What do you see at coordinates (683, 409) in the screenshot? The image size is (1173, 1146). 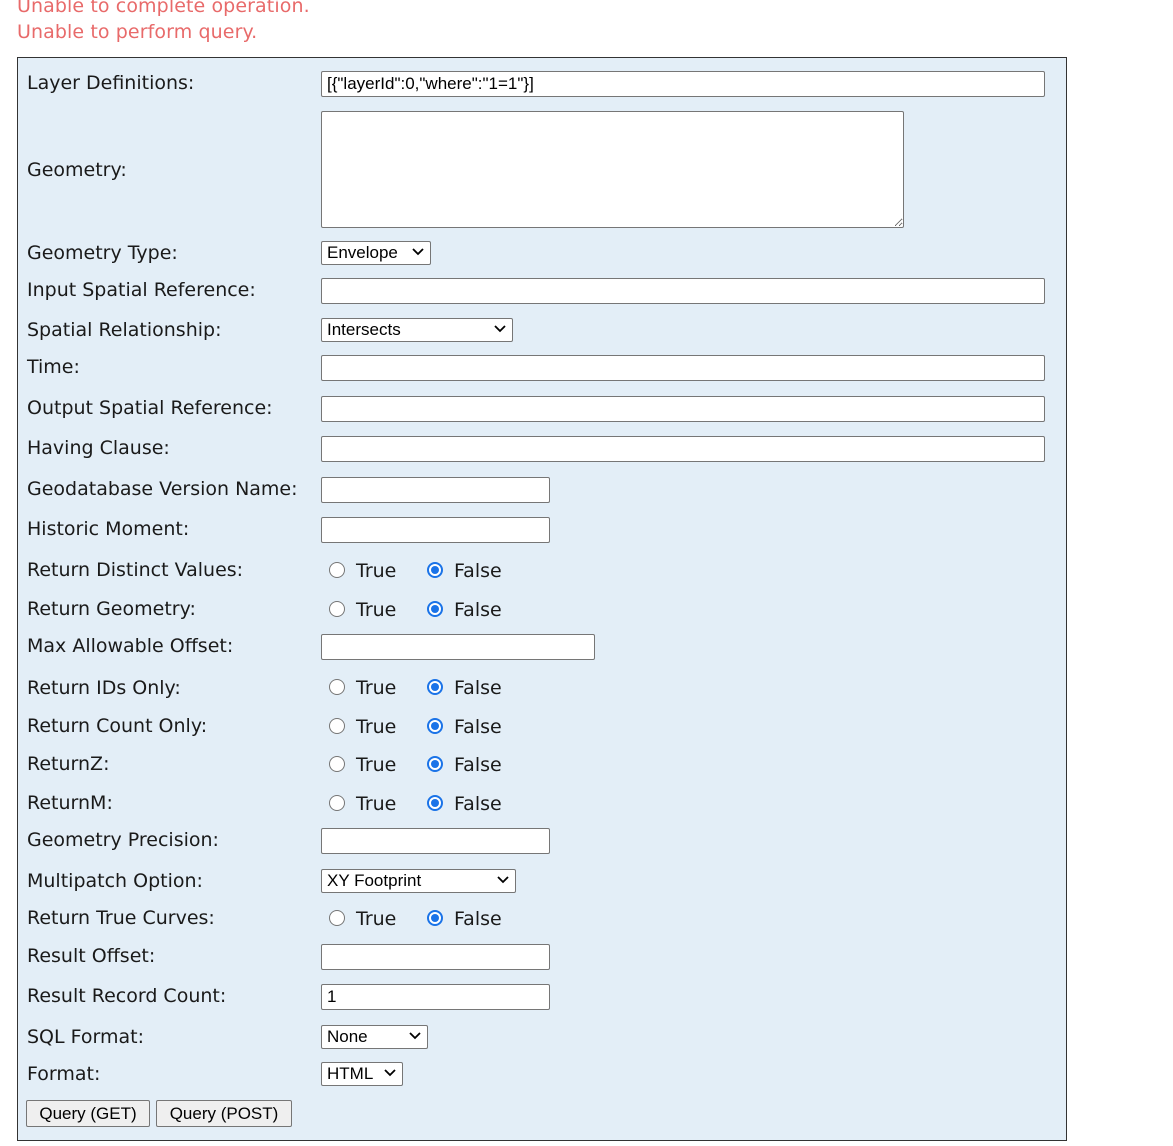 I see `output-spatial-reference-input` at bounding box center [683, 409].